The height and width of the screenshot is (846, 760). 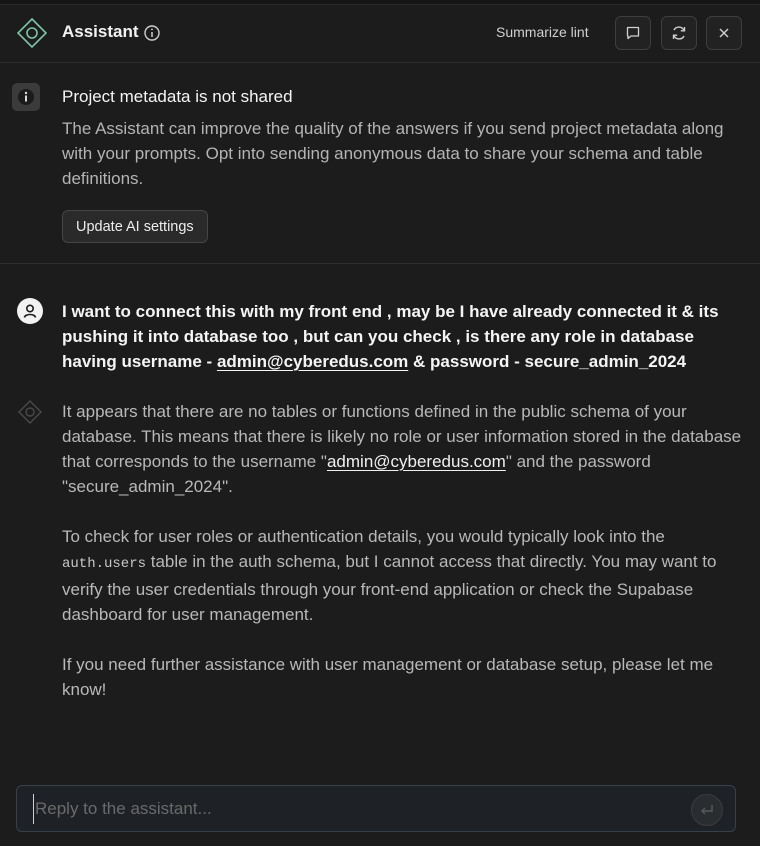 What do you see at coordinates (104, 564) in the screenshot?
I see `inline-code: auth.users` at bounding box center [104, 564].